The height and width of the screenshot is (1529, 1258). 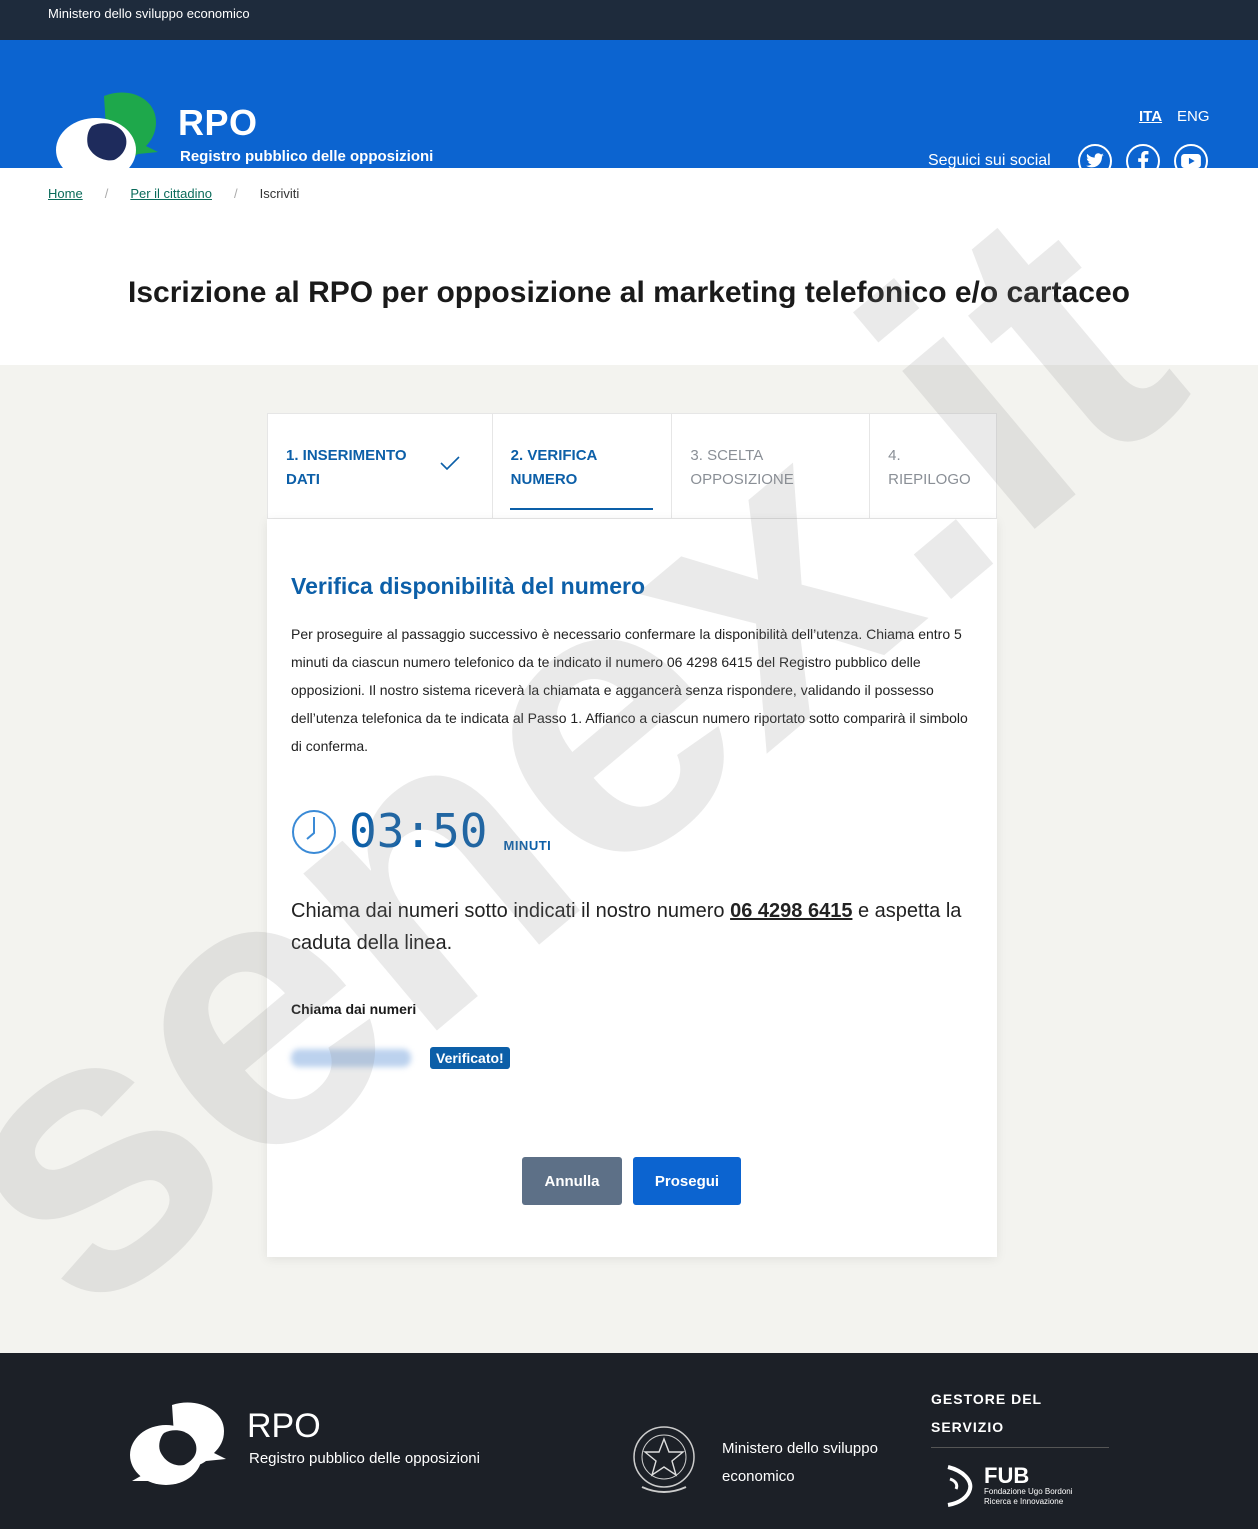 I want to click on breadcrumb-home-link: Home, so click(x=65, y=193).